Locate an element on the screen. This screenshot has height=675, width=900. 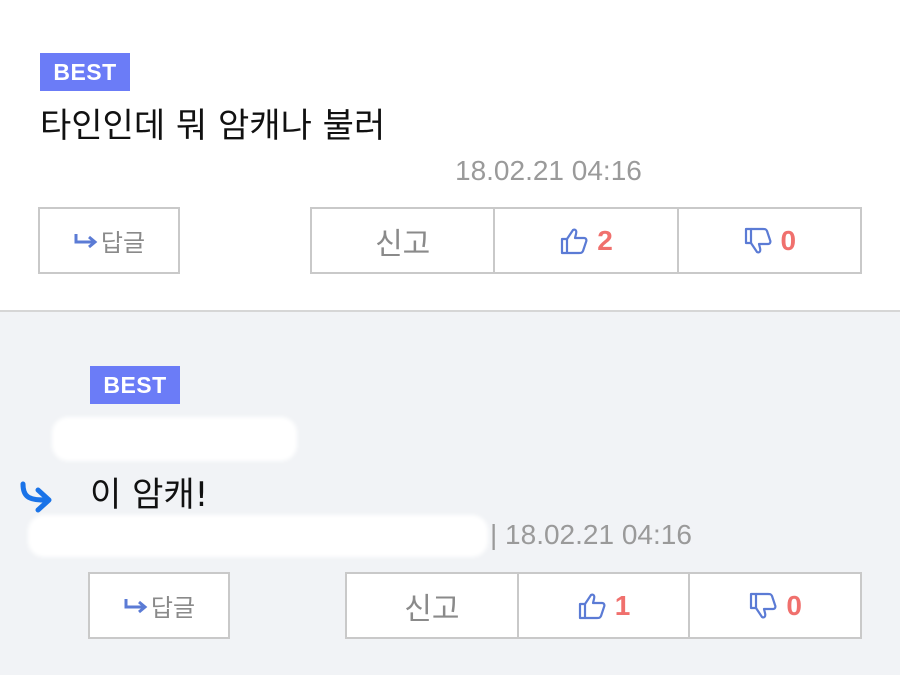
comment-text: 이 암캐! is located at coordinates (149, 495).